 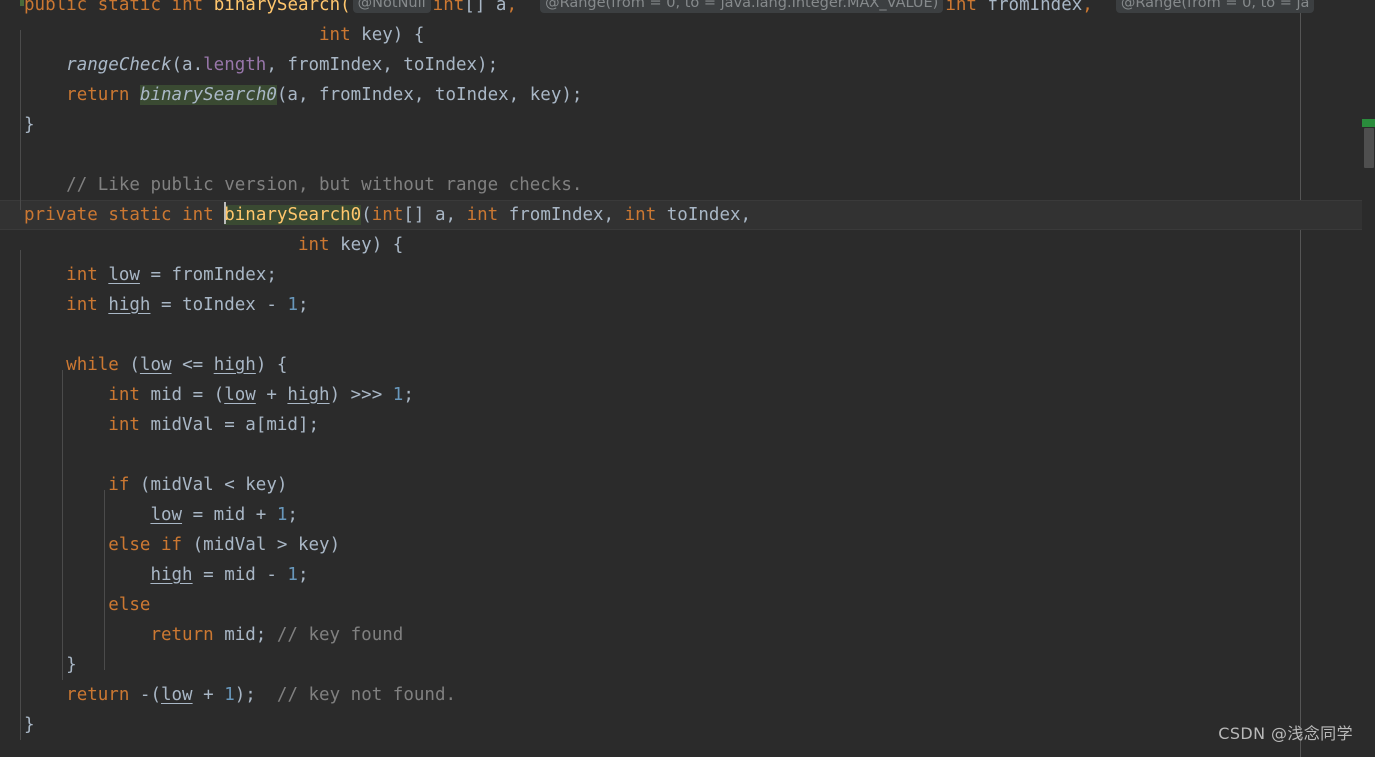 I want to click on code-line: int midVal = a[mid];, so click(x=687, y=425).